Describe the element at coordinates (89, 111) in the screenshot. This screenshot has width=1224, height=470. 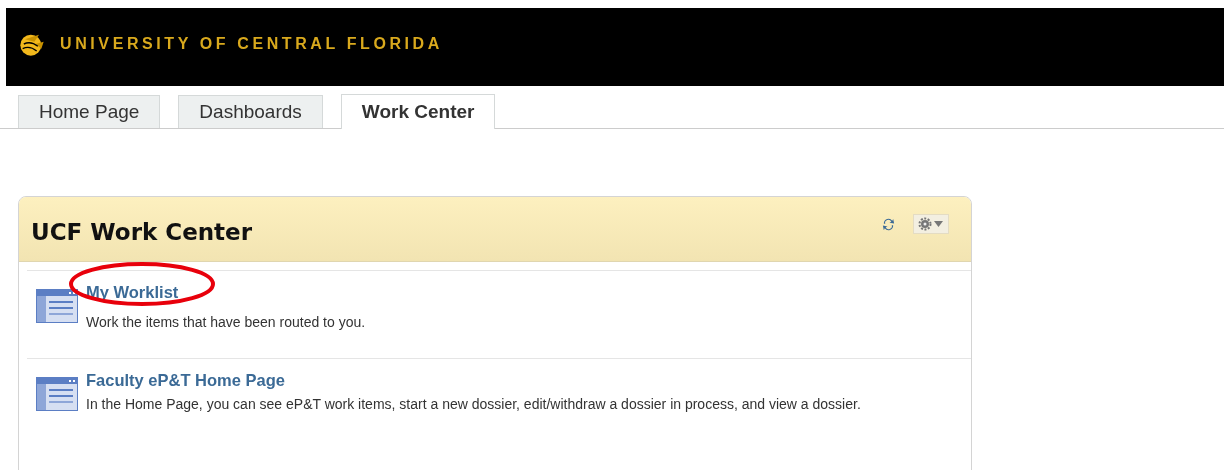
I see `tab: Home Page` at that location.